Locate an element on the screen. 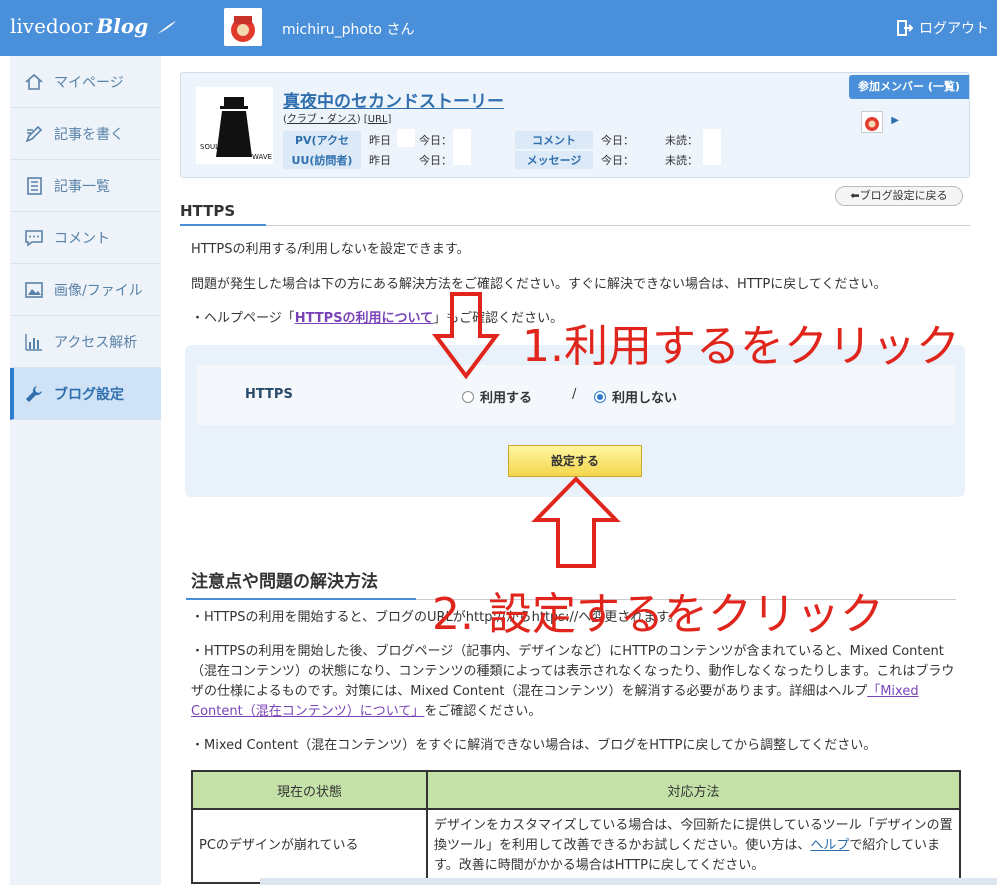 The image size is (997, 885). blog-thumbnail: SOUL WAVE is located at coordinates (234, 125).